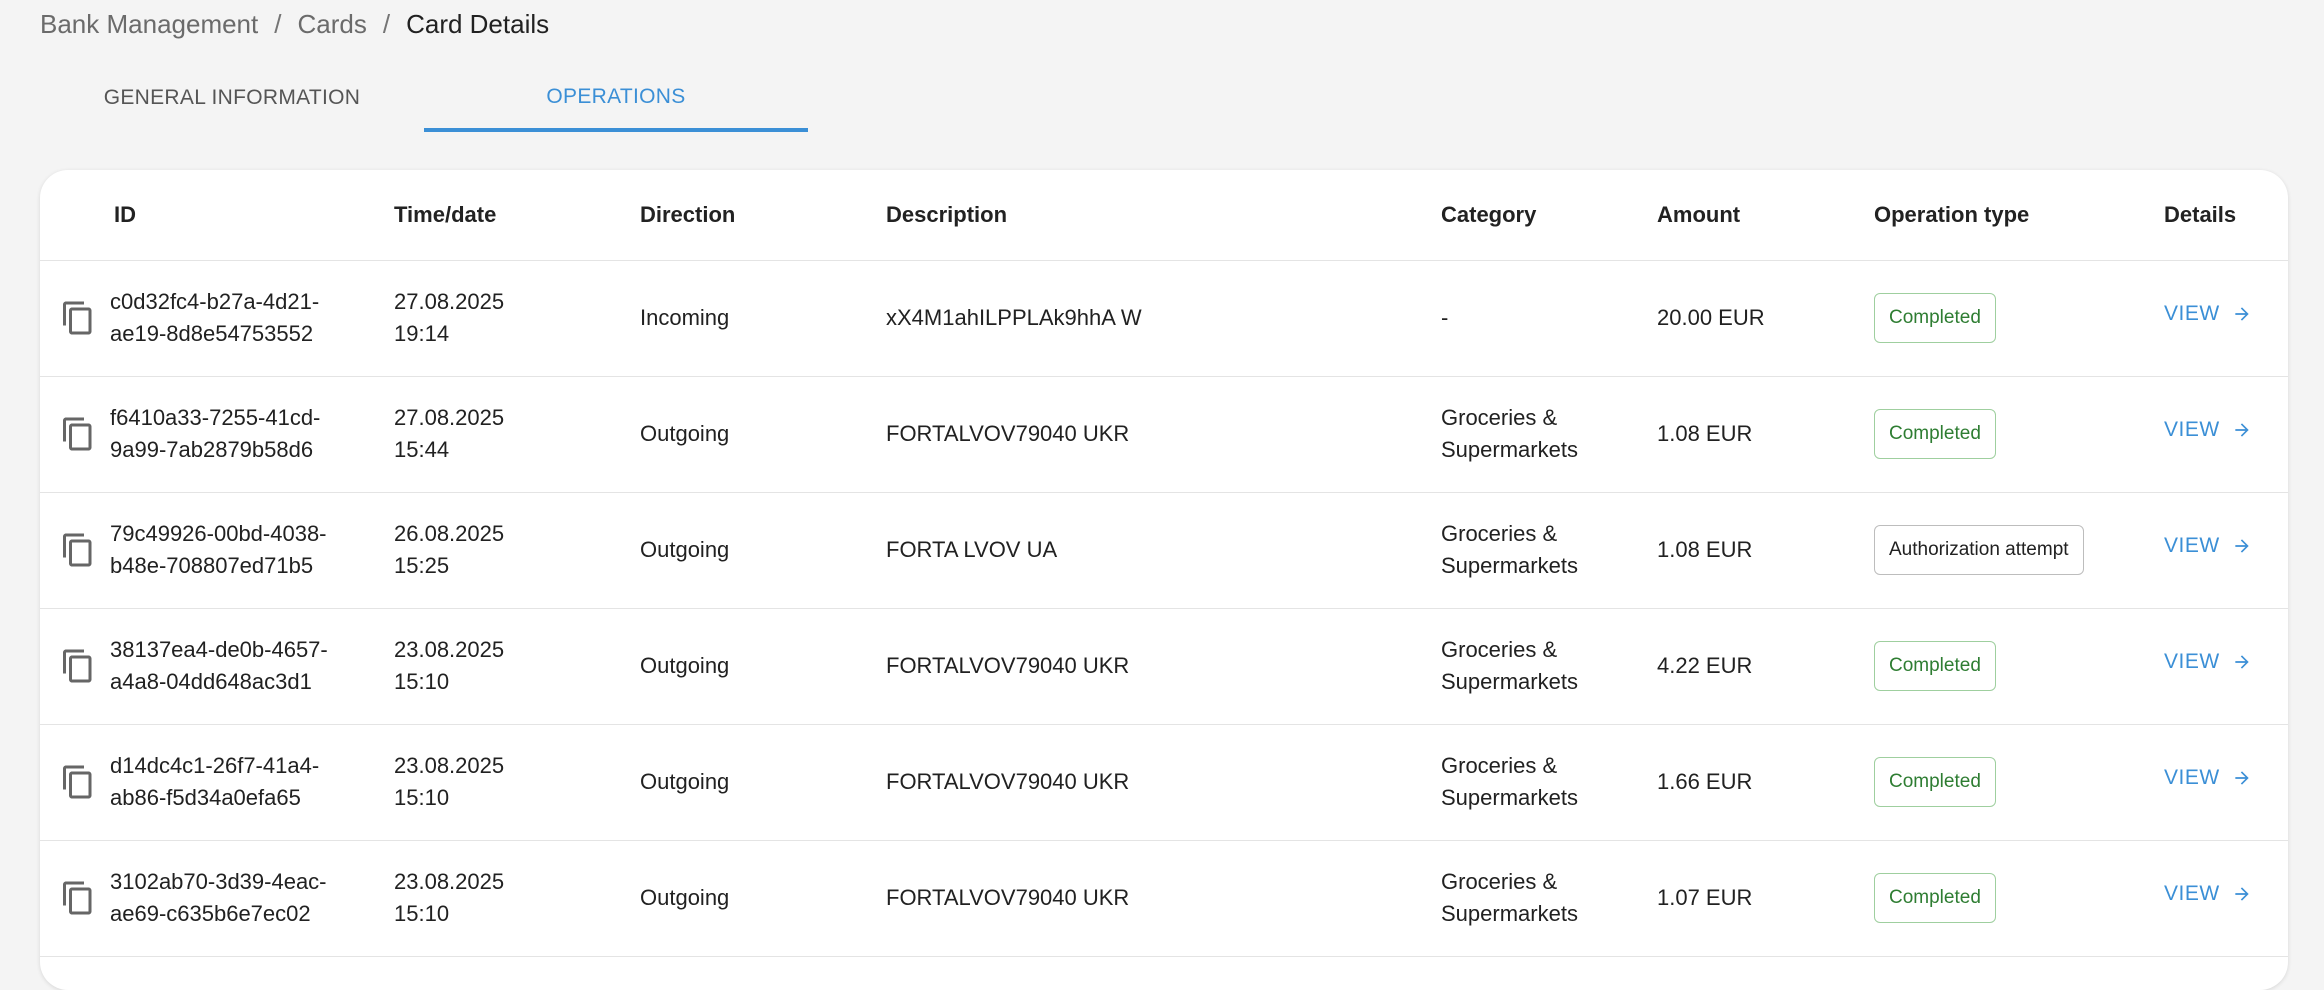 Image resolution: width=2324 pixels, height=990 pixels. I want to click on header-time-date: Time/date, so click(445, 214).